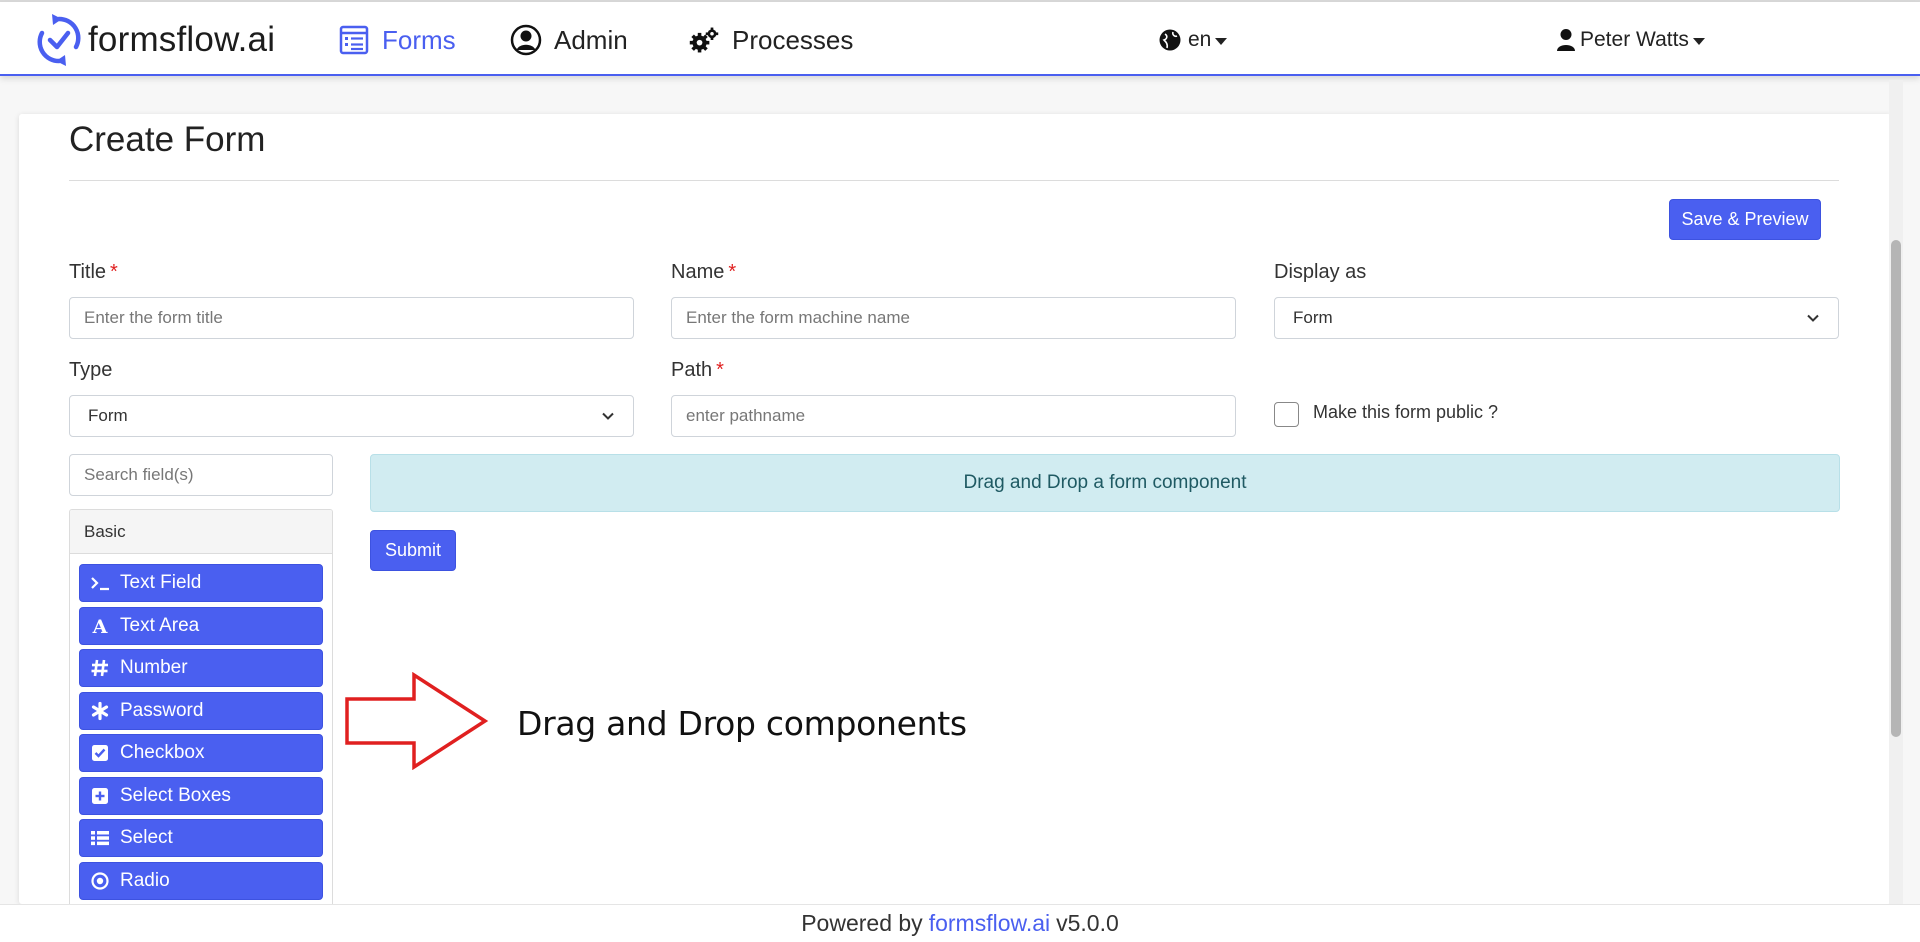 Image resolution: width=1920 pixels, height=942 pixels. What do you see at coordinates (704, 40) in the screenshot?
I see `cogs-icon` at bounding box center [704, 40].